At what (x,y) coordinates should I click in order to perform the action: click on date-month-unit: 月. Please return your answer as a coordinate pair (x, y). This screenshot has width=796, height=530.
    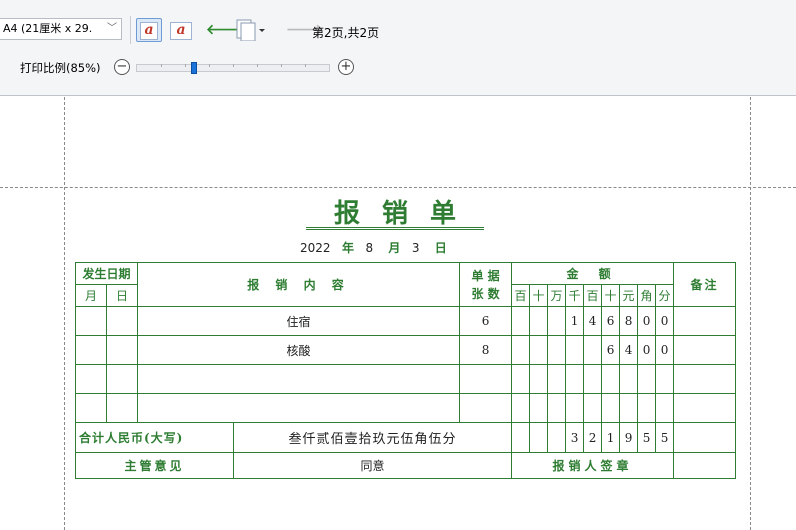
    Looking at the image, I should click on (394, 248).